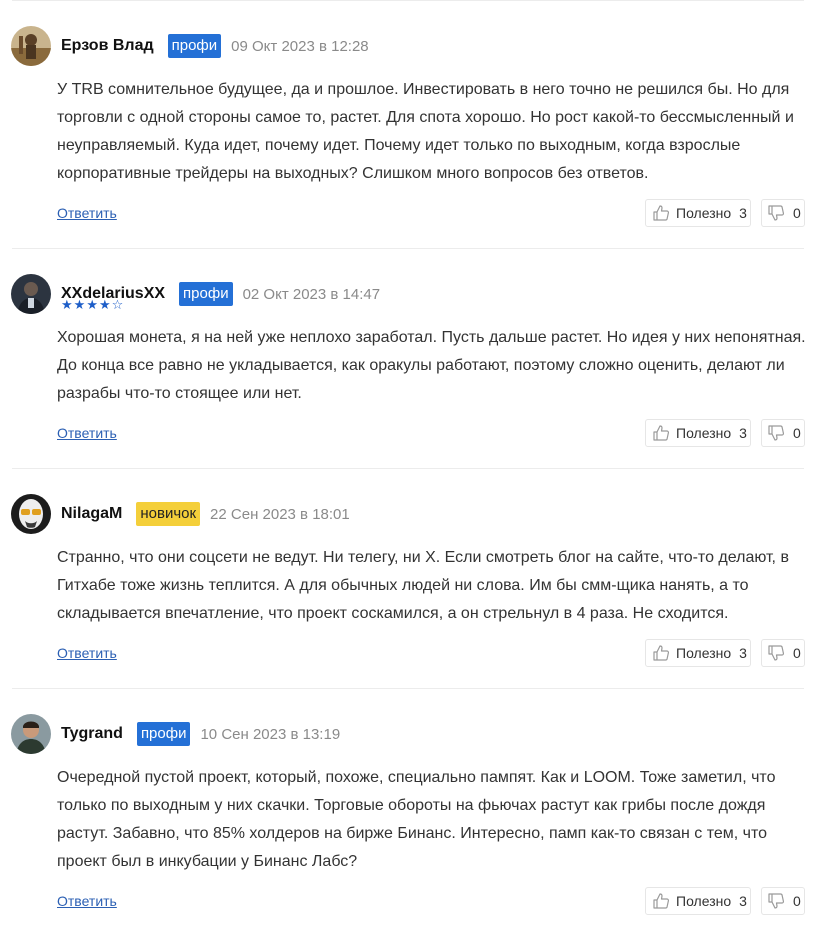  What do you see at coordinates (91, 514) in the screenshot?
I see `author-name: NilagaM` at bounding box center [91, 514].